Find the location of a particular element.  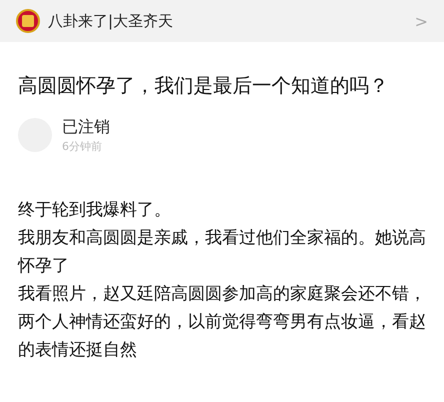

account-name: 八卦来了|大圣齐天 is located at coordinates (111, 21).